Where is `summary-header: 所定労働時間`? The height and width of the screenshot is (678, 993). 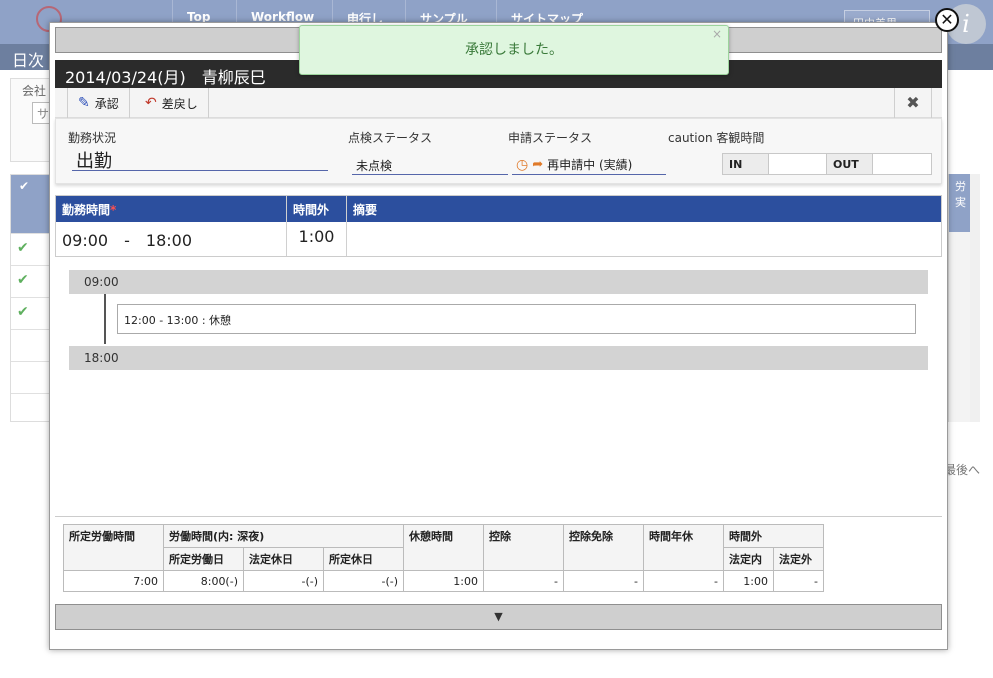 summary-header: 所定労働時間 is located at coordinates (113, 547).